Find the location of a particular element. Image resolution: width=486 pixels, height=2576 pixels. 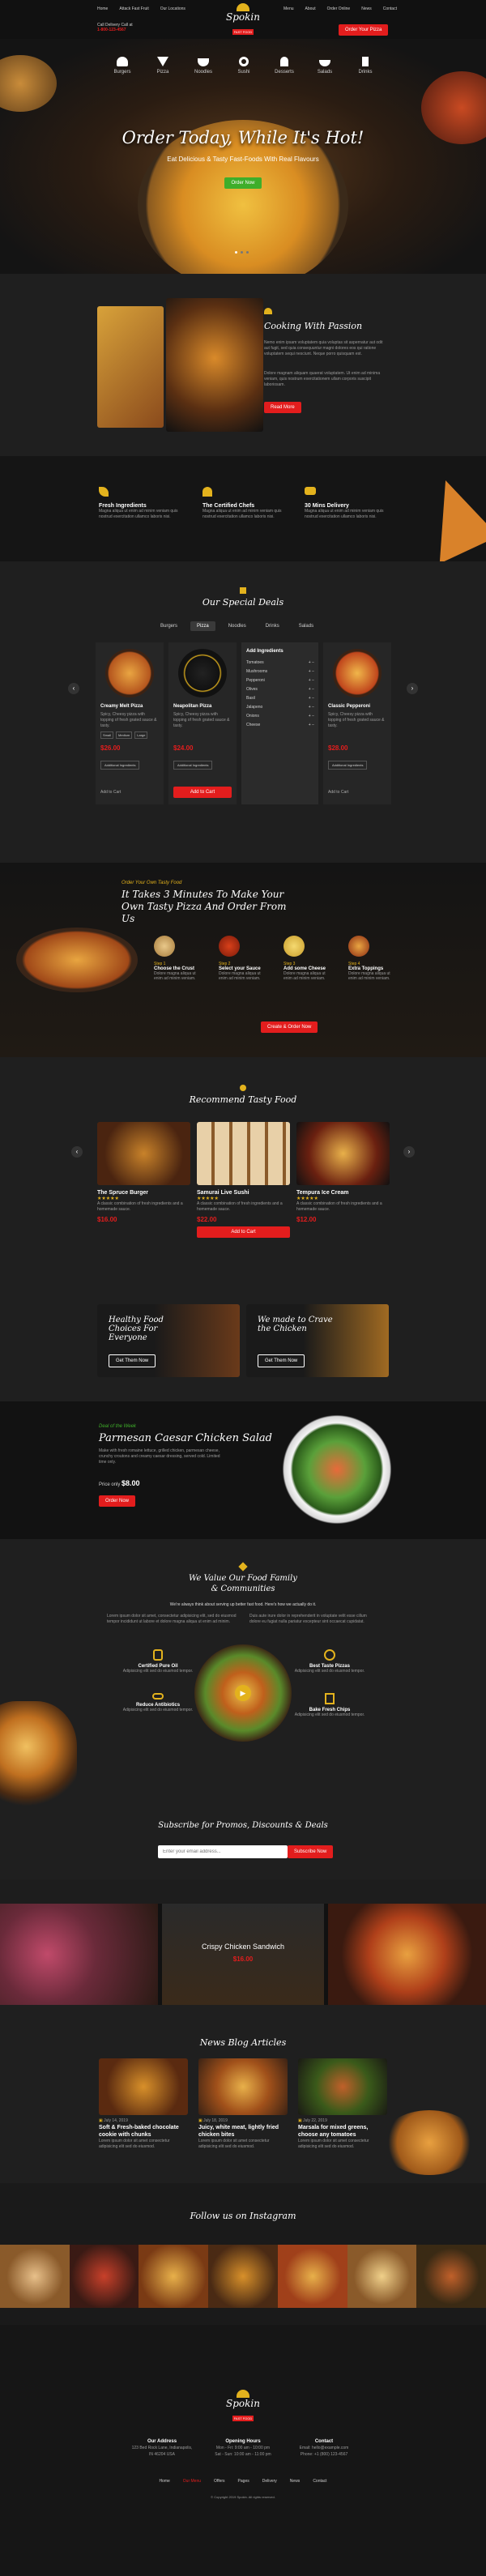

noodles-icon is located at coordinates (203, 62).